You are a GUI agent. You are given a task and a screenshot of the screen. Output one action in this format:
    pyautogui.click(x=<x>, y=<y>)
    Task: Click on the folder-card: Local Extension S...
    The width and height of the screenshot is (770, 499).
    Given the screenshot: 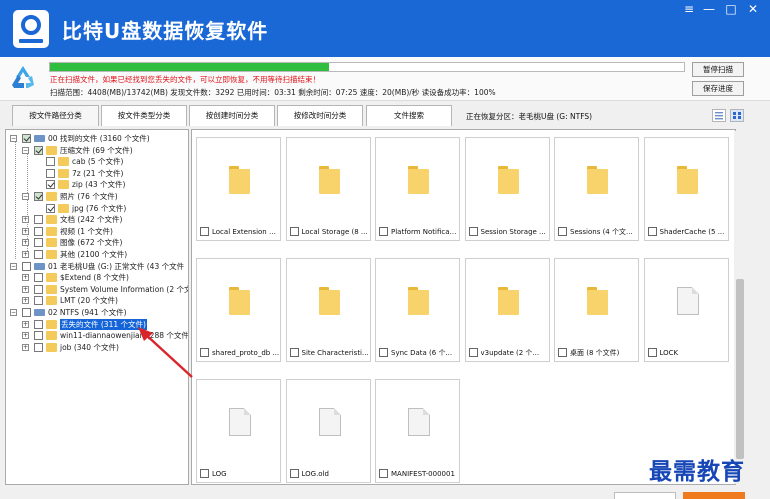 What is the action you would take?
    pyautogui.click(x=238, y=189)
    